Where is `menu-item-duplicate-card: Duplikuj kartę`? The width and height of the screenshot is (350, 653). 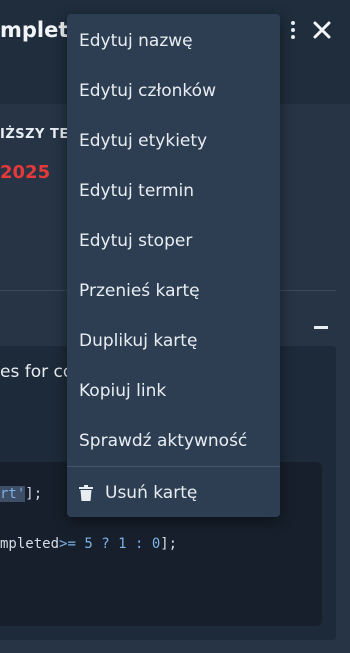
menu-item-duplicate-card: Duplikuj kartę is located at coordinates (173, 341).